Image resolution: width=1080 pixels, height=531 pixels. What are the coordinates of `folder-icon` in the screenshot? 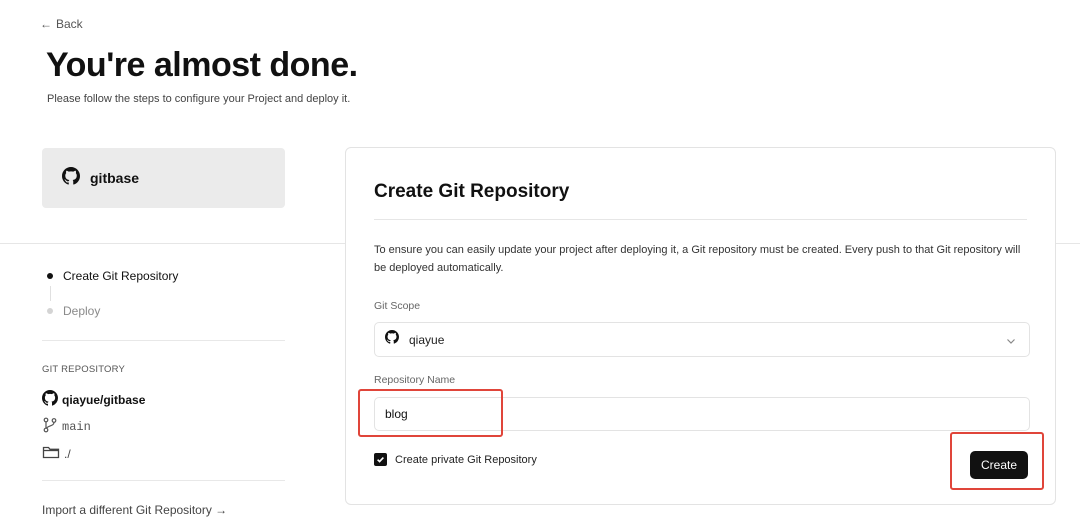 It's located at (51, 453).